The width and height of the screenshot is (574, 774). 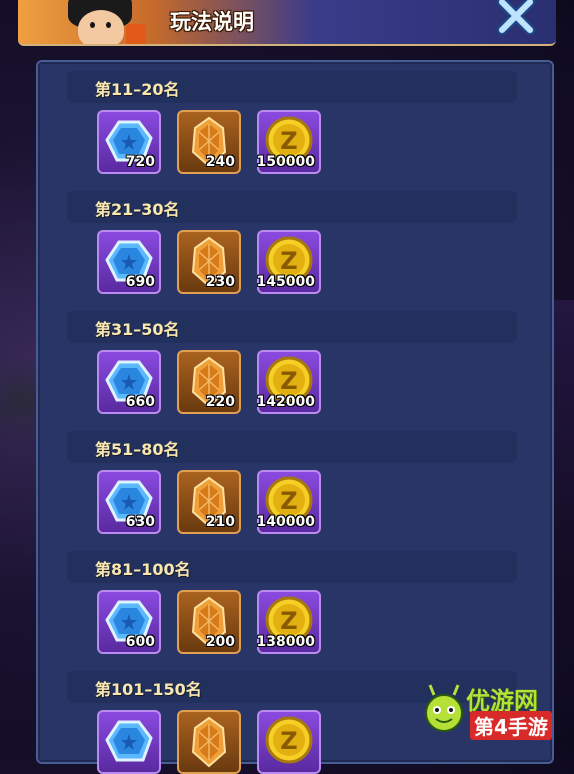 I want to click on coin-reward-item: Z 142000, so click(x=289, y=382).